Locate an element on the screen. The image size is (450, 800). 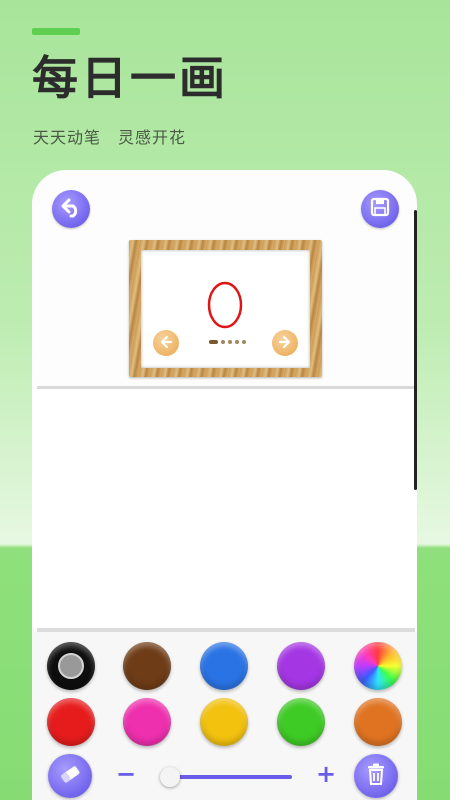
arrow-right-icon is located at coordinates (285, 343).